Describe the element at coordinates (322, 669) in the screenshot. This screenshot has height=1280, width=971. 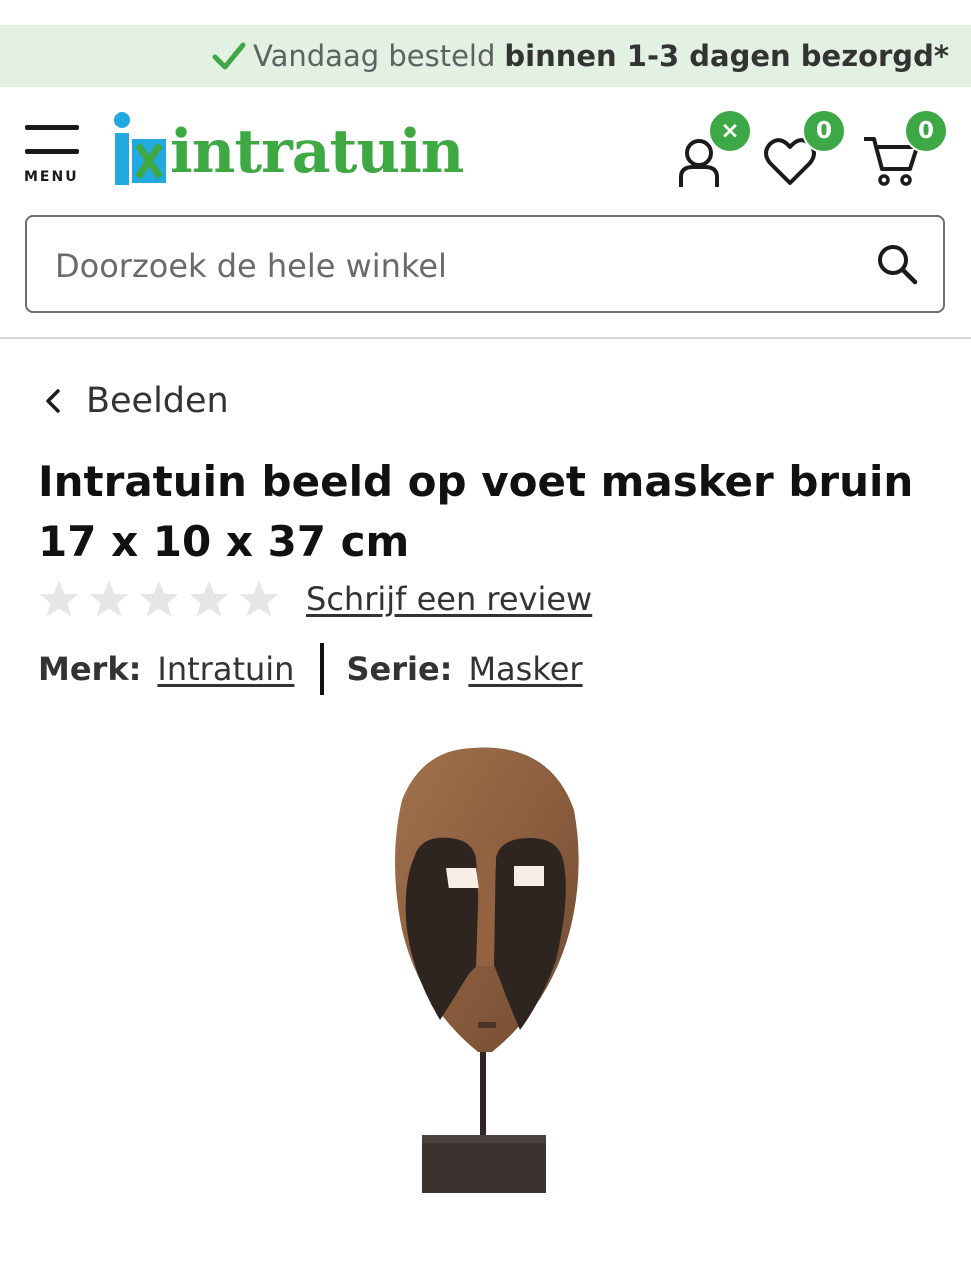
I see `meta-divider` at that location.